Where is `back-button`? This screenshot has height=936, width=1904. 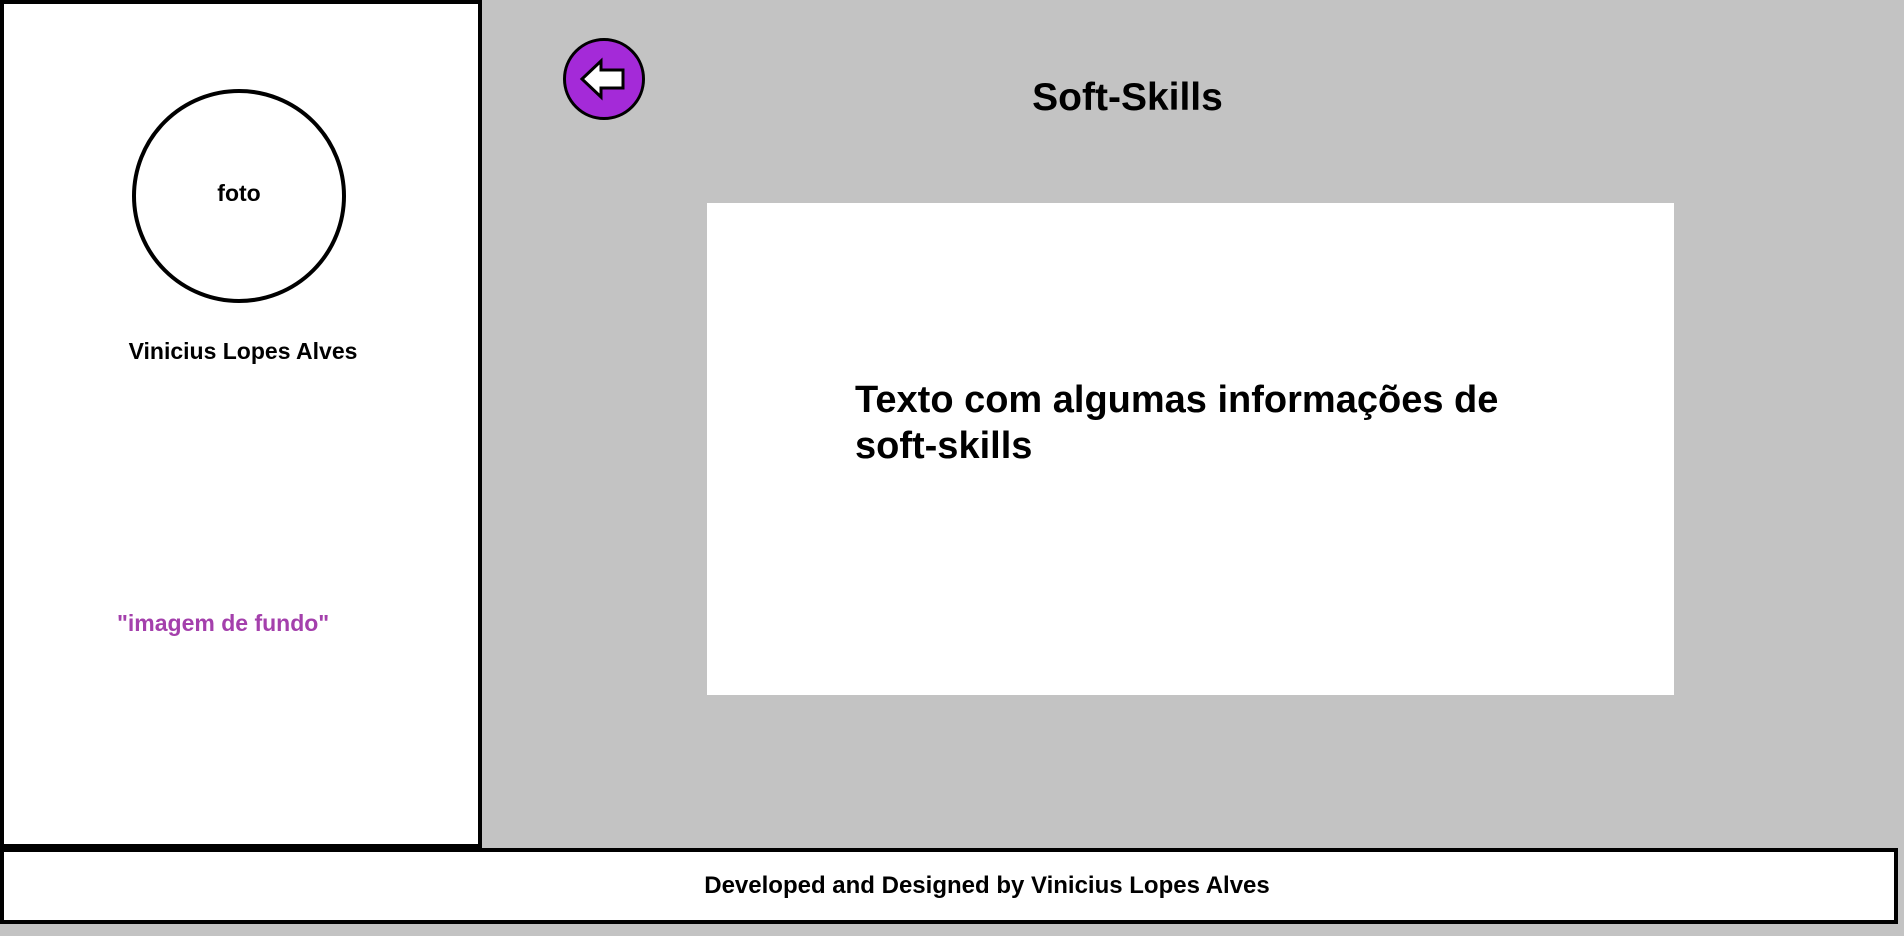
back-button is located at coordinates (604, 79).